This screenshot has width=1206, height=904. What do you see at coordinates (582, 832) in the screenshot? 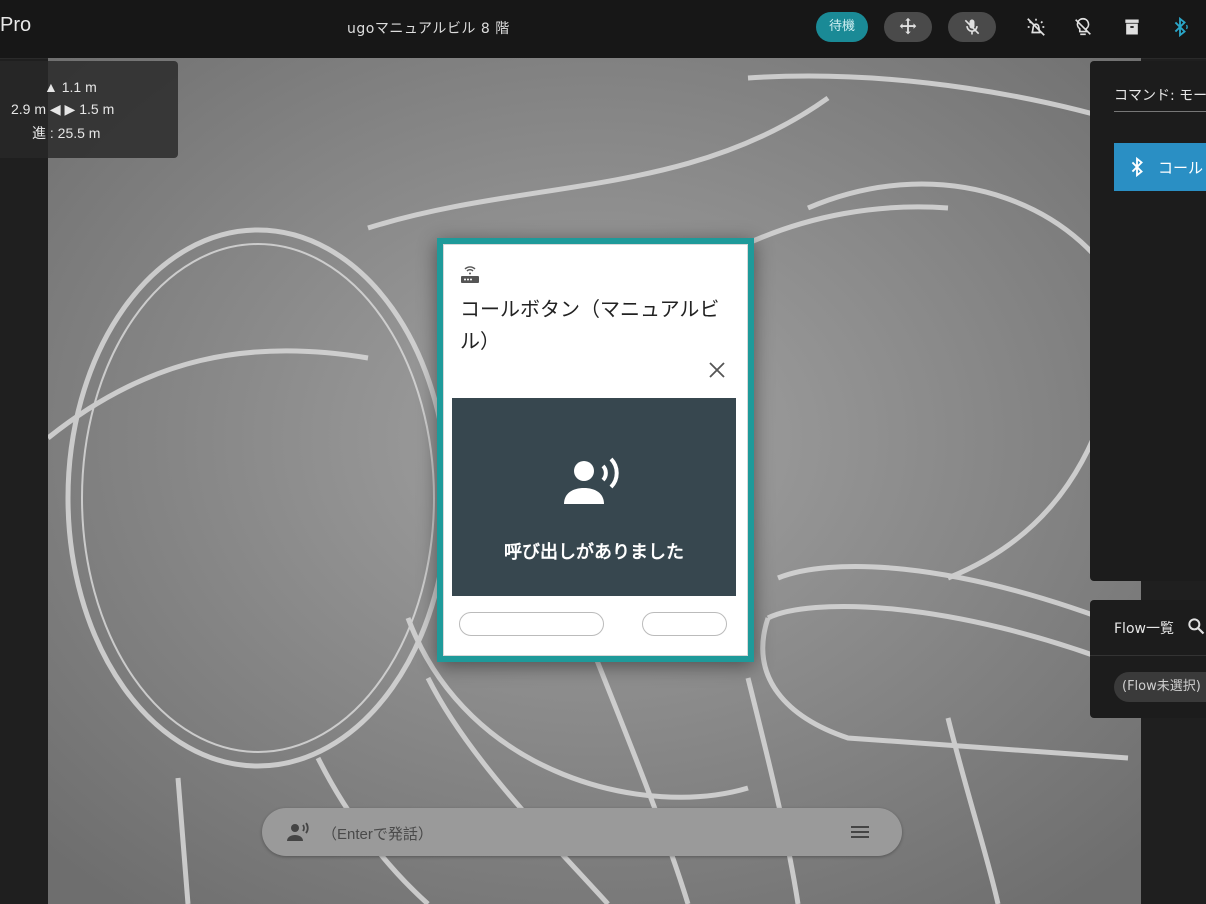
I see `speech-bar: （Enterで発話）` at bounding box center [582, 832].